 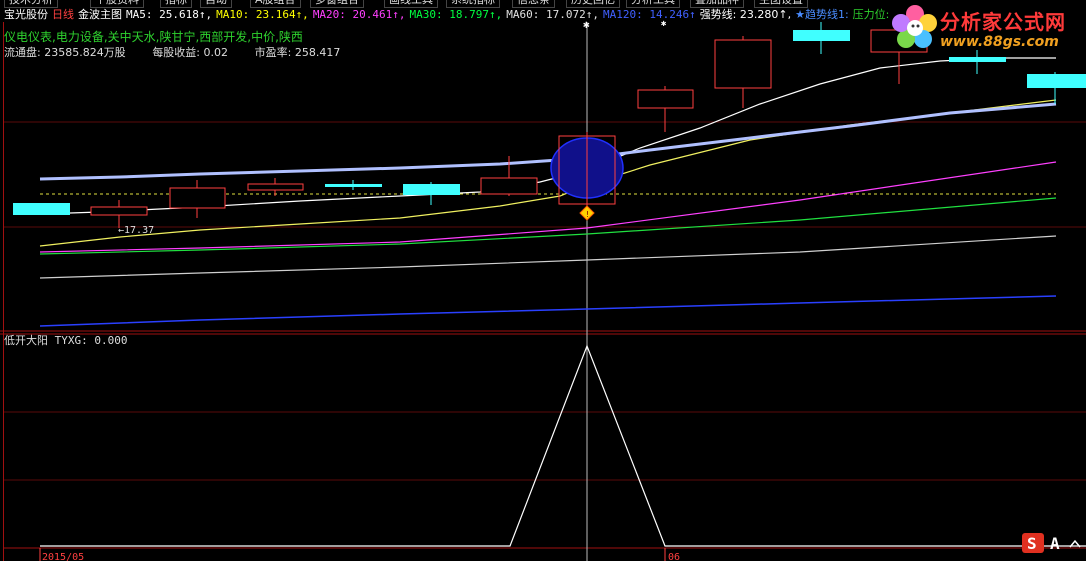 I want to click on sub-panel-header: 低开大阳 TYXG: 0.000, so click(x=65, y=340).